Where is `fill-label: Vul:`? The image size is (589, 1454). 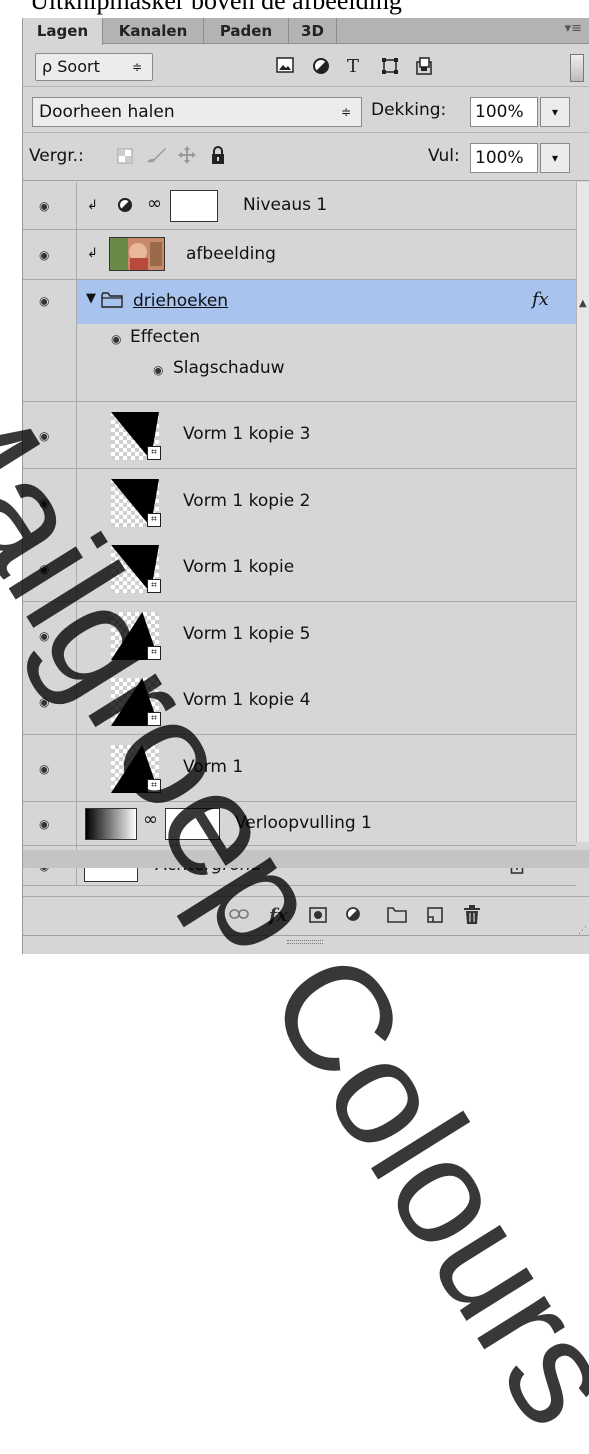 fill-label: Vul: is located at coordinates (444, 156).